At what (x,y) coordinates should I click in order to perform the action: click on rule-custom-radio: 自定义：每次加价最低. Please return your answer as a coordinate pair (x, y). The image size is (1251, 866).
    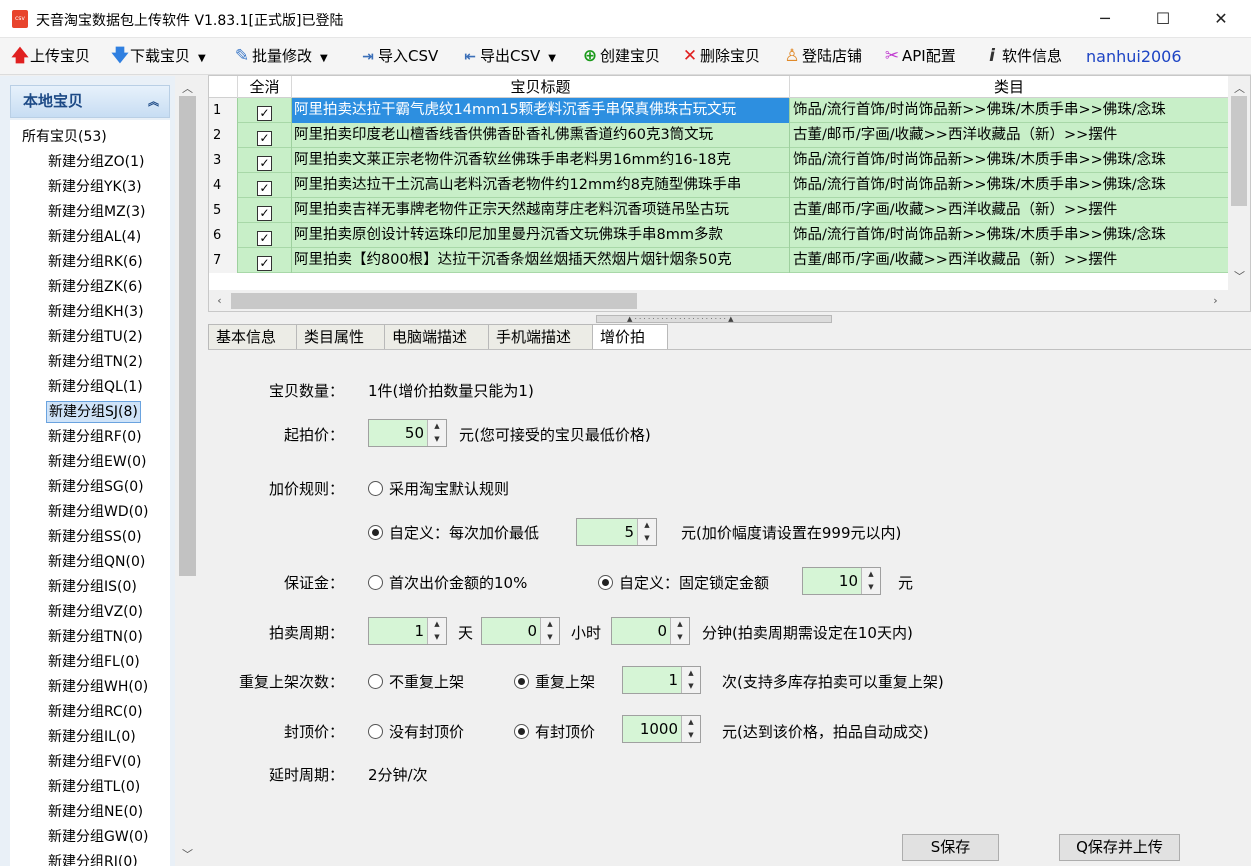
    Looking at the image, I should click on (453, 532).